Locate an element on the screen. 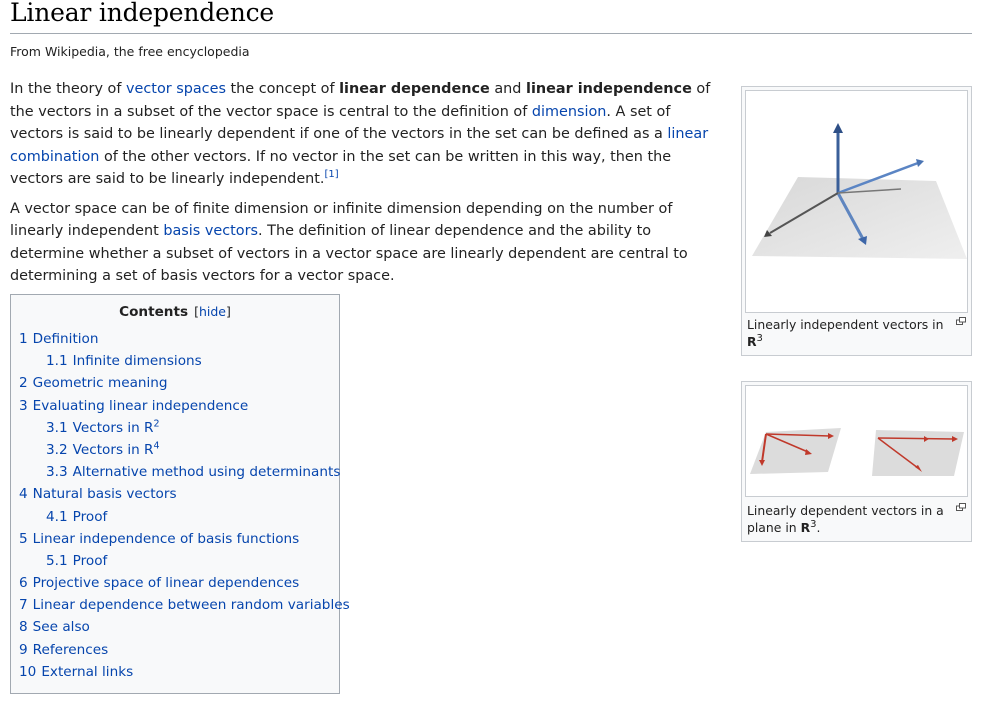  plane-shape is located at coordinates (859, 218).